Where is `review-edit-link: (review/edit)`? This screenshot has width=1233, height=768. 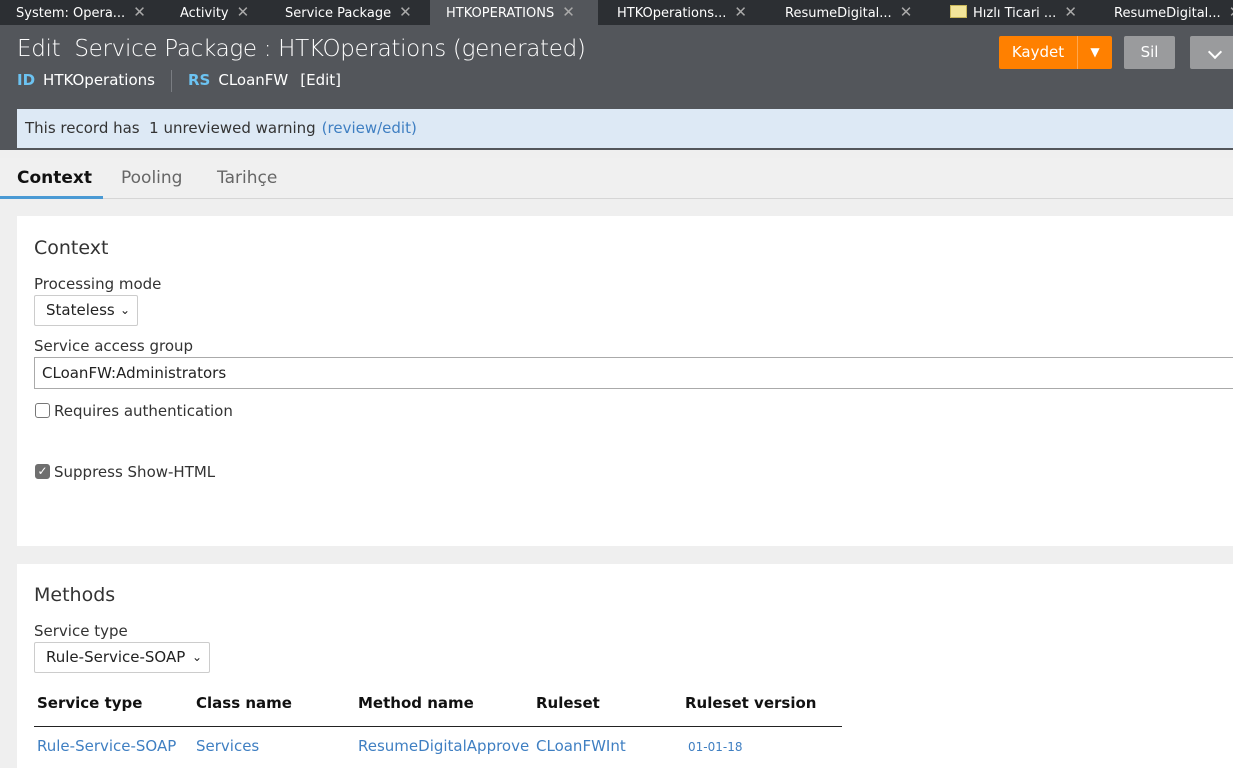
review-edit-link: (review/edit) is located at coordinates (369, 128).